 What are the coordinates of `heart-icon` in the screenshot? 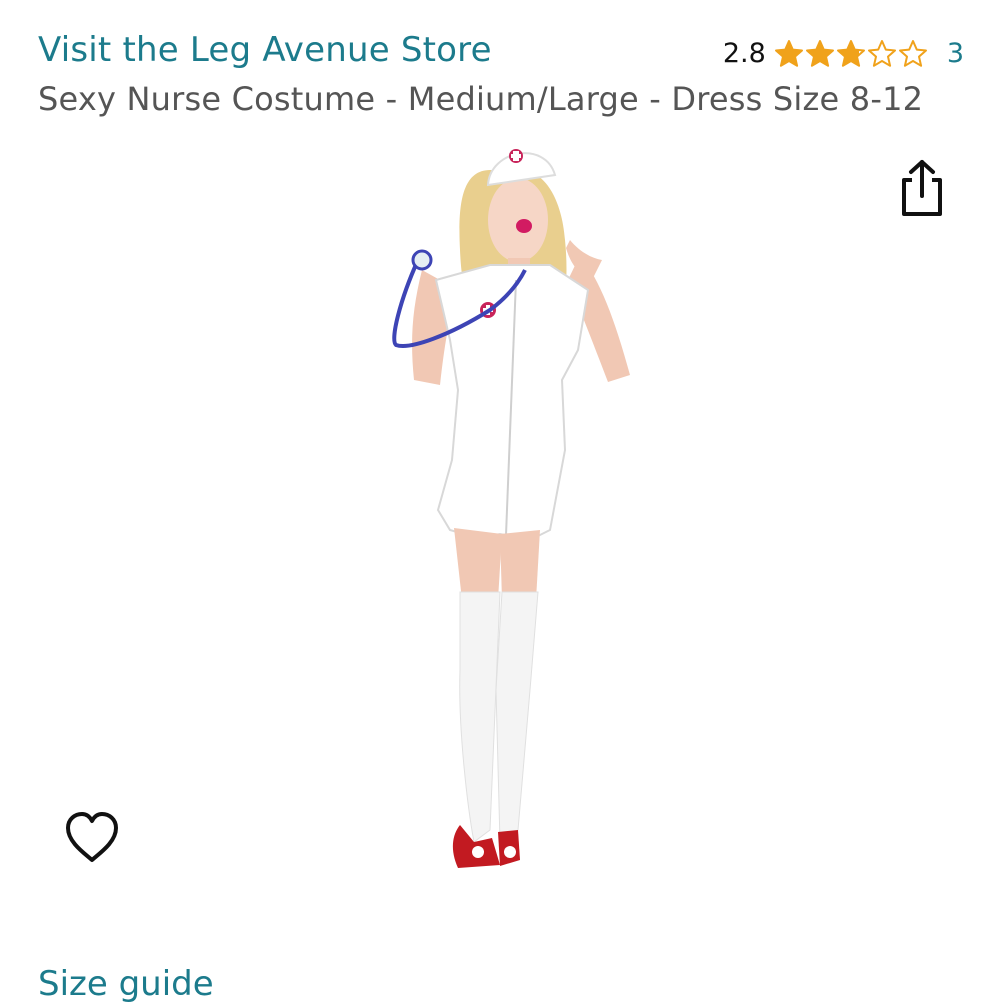 It's located at (92, 837).